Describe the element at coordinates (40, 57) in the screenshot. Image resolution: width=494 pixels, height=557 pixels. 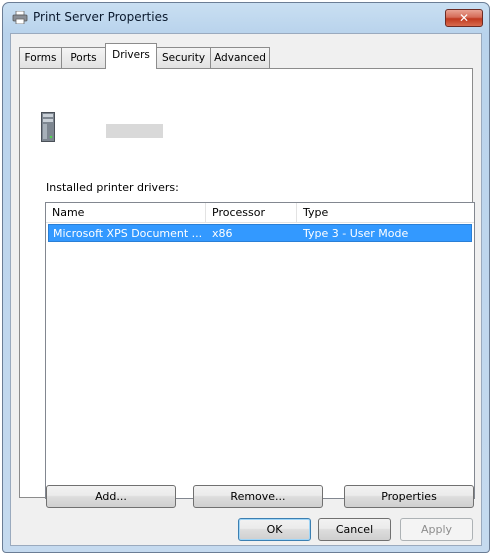
I see `tab-forms: Forms` at that location.